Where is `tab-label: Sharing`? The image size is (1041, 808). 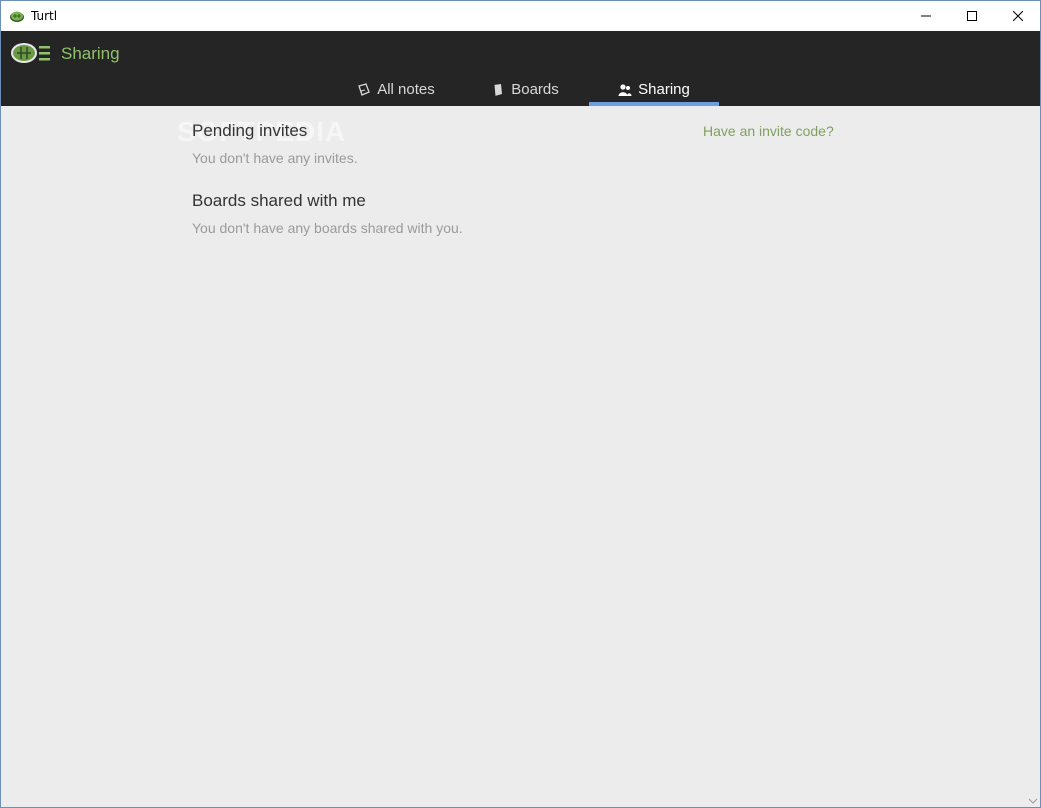
tab-label: Sharing is located at coordinates (664, 89).